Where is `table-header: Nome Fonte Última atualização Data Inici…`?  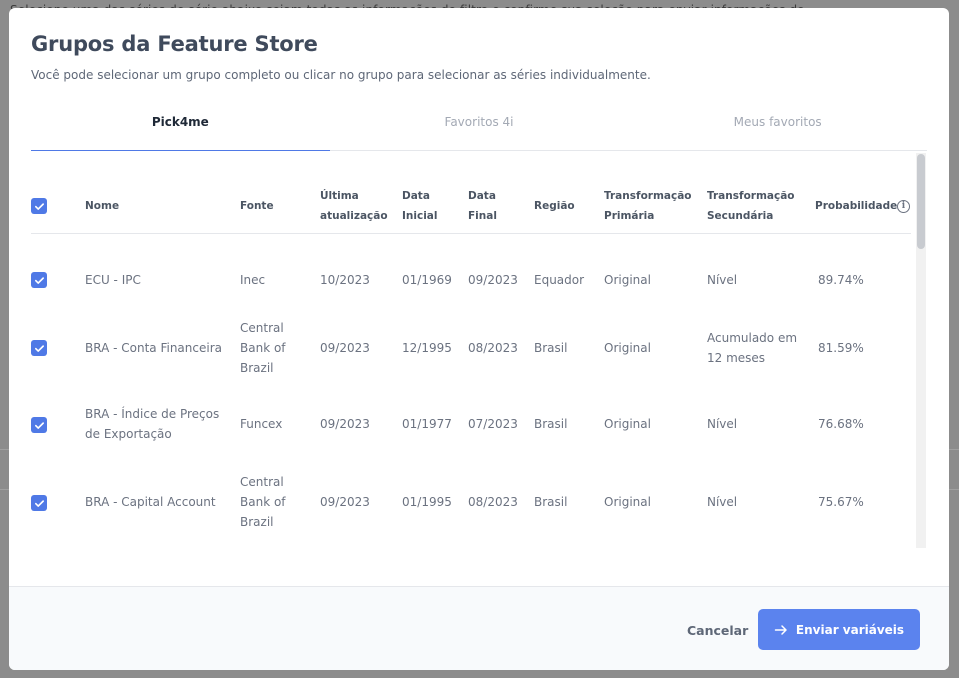
table-header: Nome Fonte Última atualização Data Inici… is located at coordinates (471, 193).